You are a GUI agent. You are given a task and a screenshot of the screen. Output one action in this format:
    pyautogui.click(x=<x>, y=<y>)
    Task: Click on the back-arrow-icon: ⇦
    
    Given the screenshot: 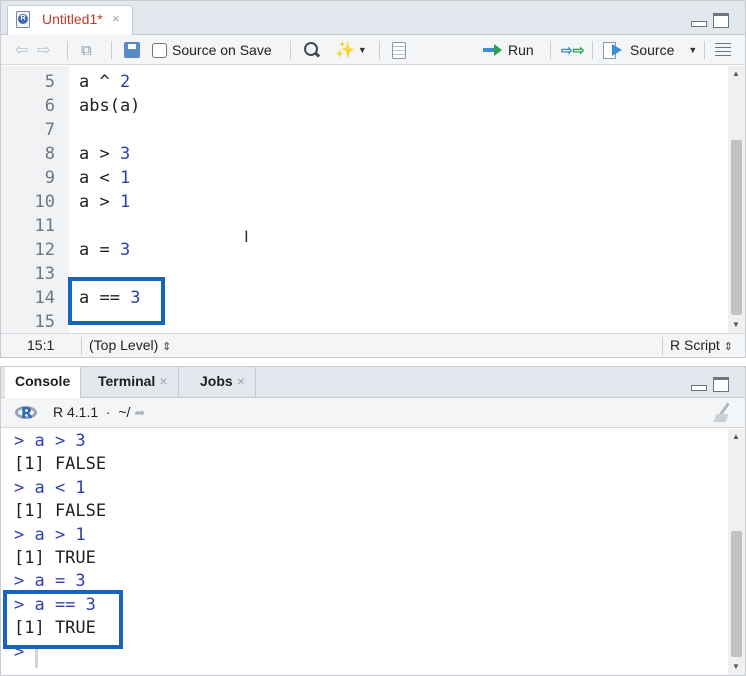 What is the action you would take?
    pyautogui.click(x=21, y=50)
    